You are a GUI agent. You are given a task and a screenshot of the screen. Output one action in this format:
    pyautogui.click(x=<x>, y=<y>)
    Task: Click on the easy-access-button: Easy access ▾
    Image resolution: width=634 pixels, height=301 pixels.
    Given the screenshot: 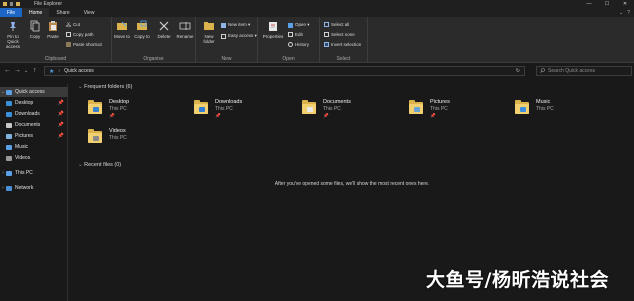 What is the action you would take?
    pyautogui.click(x=239, y=36)
    